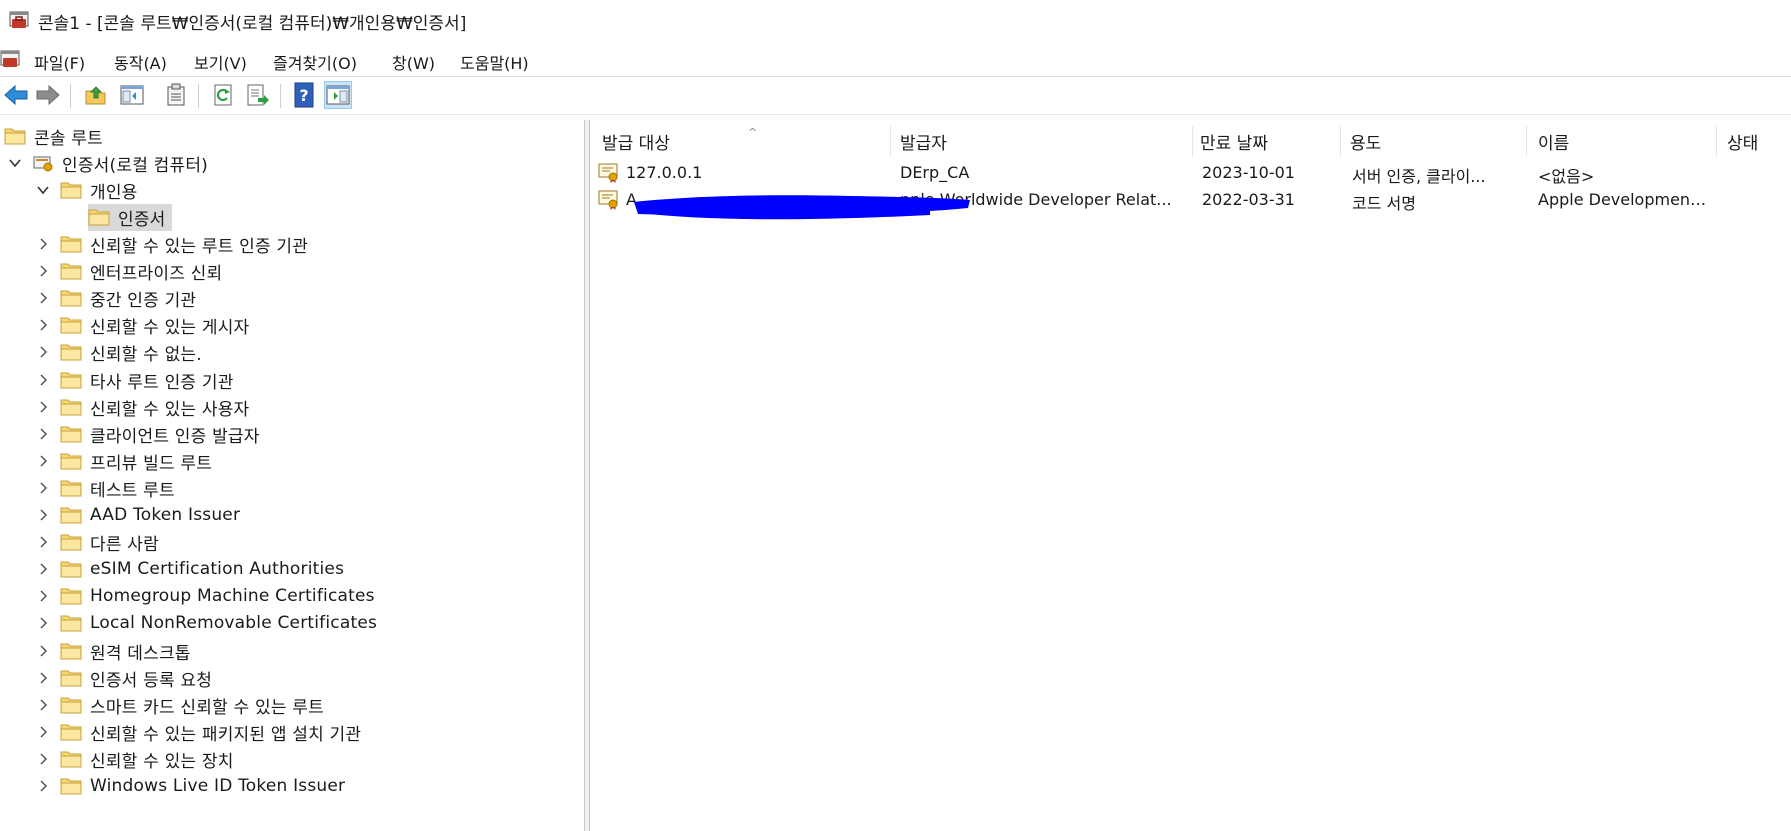  Describe the element at coordinates (220, 62) in the screenshot. I see `menu-view: 보기(V)` at that location.